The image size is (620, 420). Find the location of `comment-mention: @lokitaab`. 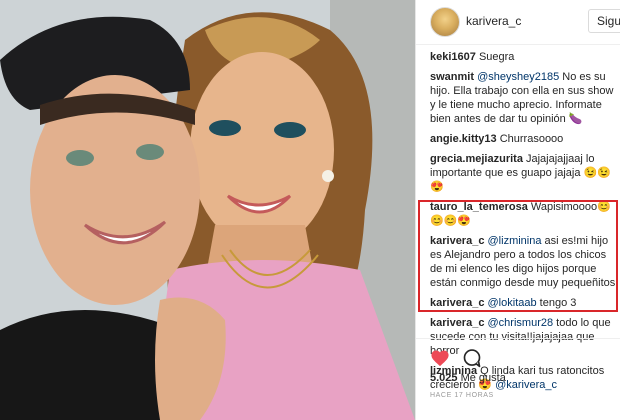

comment-mention: @lokitaab is located at coordinates (512, 303).